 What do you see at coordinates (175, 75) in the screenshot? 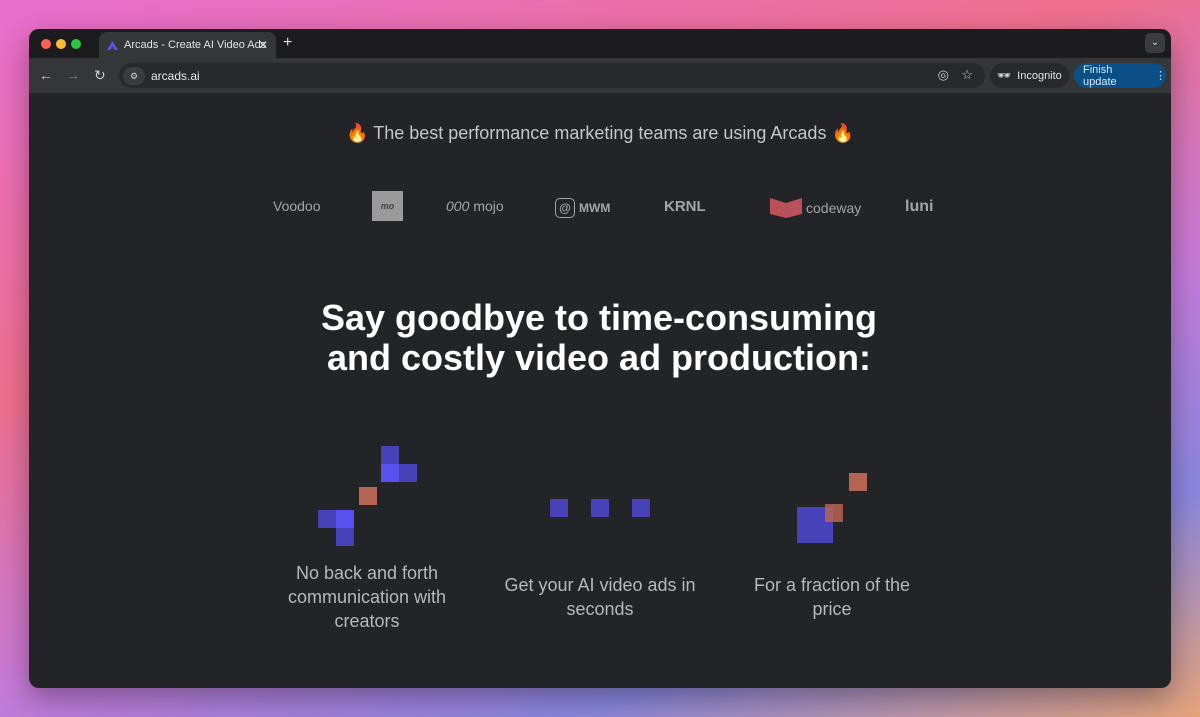
I see `url-text: arcads.ai` at bounding box center [175, 75].